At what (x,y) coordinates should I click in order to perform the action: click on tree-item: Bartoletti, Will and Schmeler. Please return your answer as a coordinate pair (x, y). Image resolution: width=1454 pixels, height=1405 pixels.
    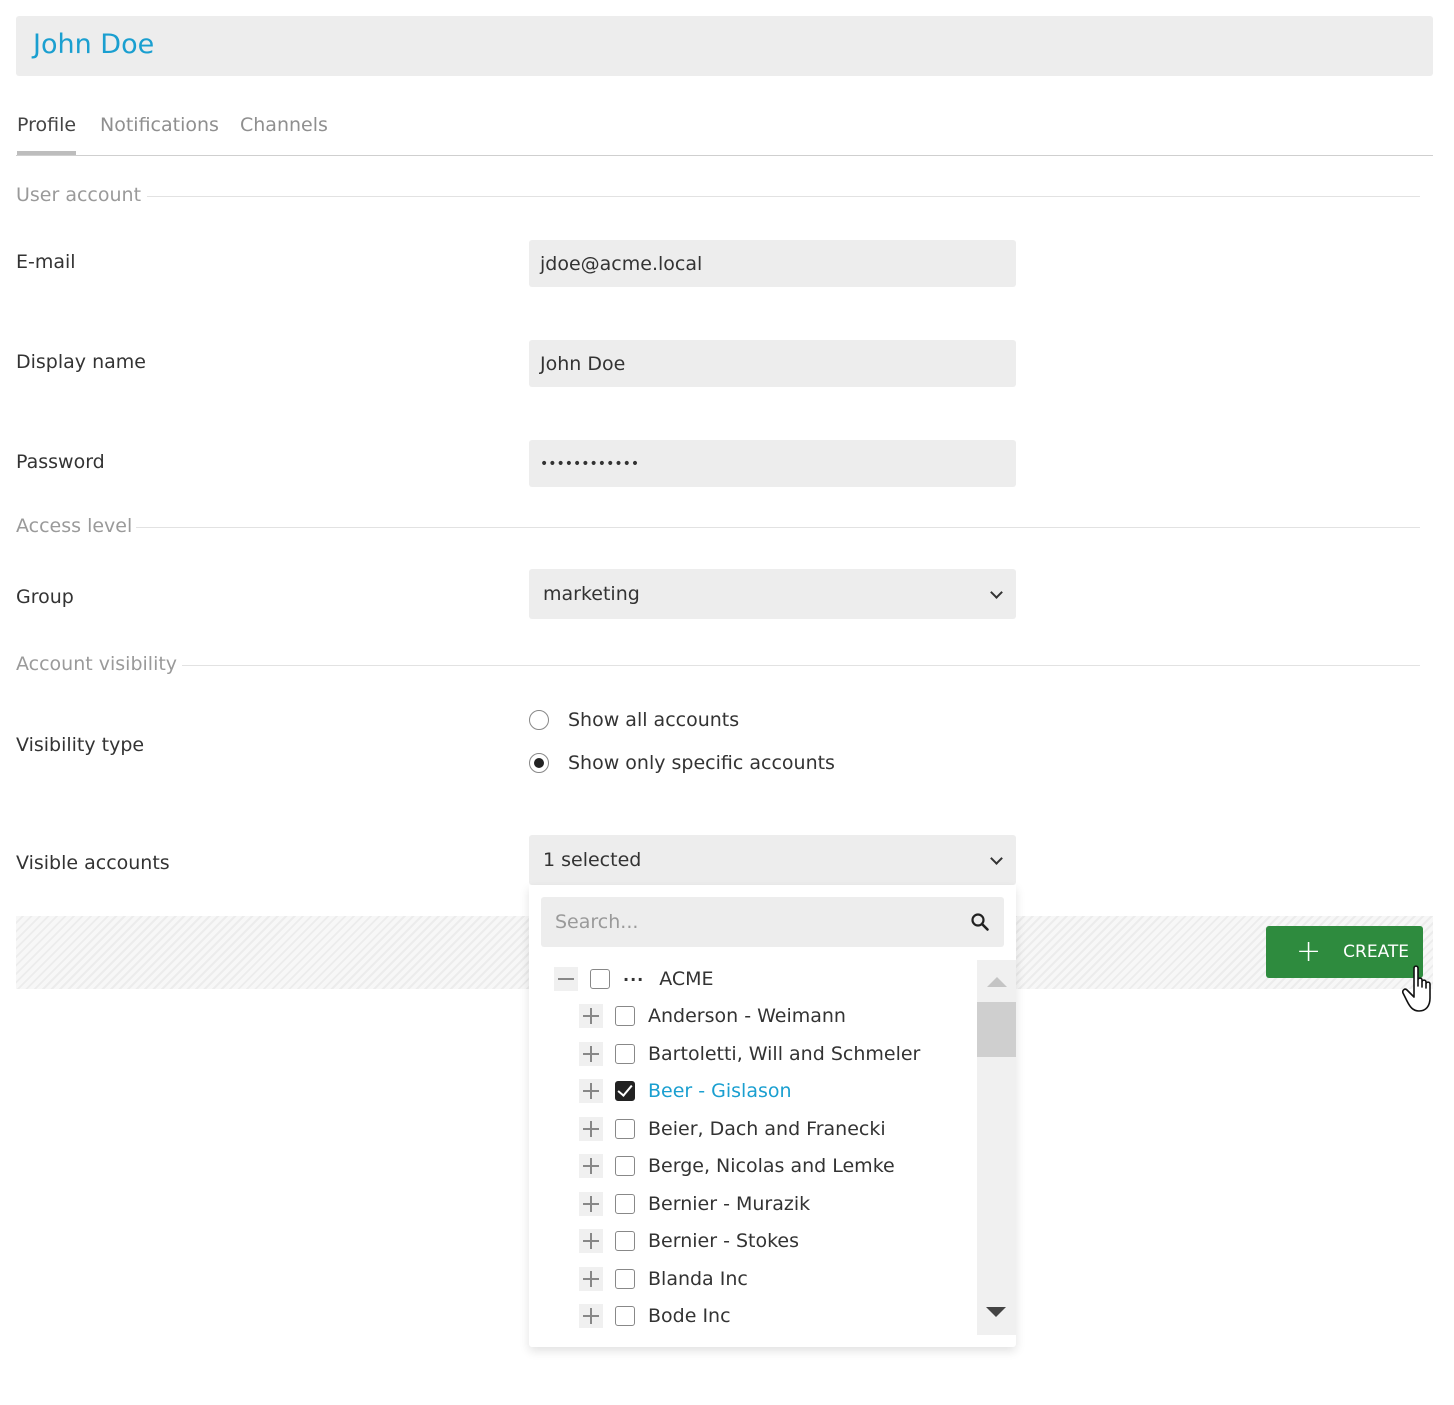
    Looking at the image, I should click on (749, 1054).